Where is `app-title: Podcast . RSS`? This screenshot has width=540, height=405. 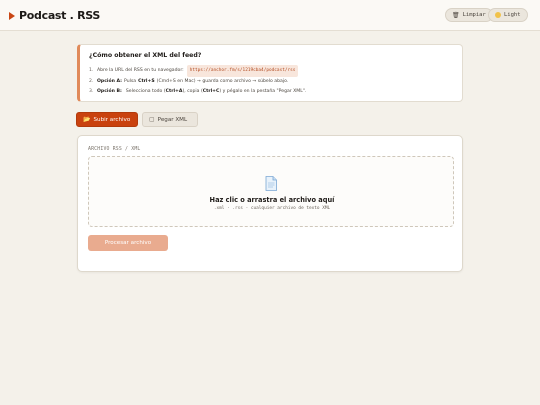 app-title: Podcast . RSS is located at coordinates (60, 15).